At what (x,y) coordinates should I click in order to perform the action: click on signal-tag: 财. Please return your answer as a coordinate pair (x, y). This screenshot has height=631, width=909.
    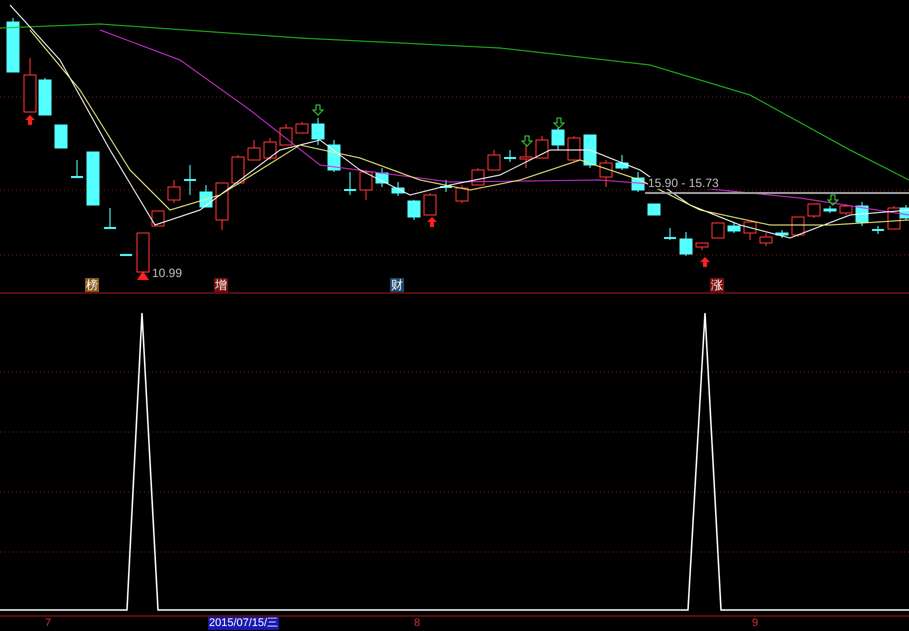
    Looking at the image, I should click on (397, 285).